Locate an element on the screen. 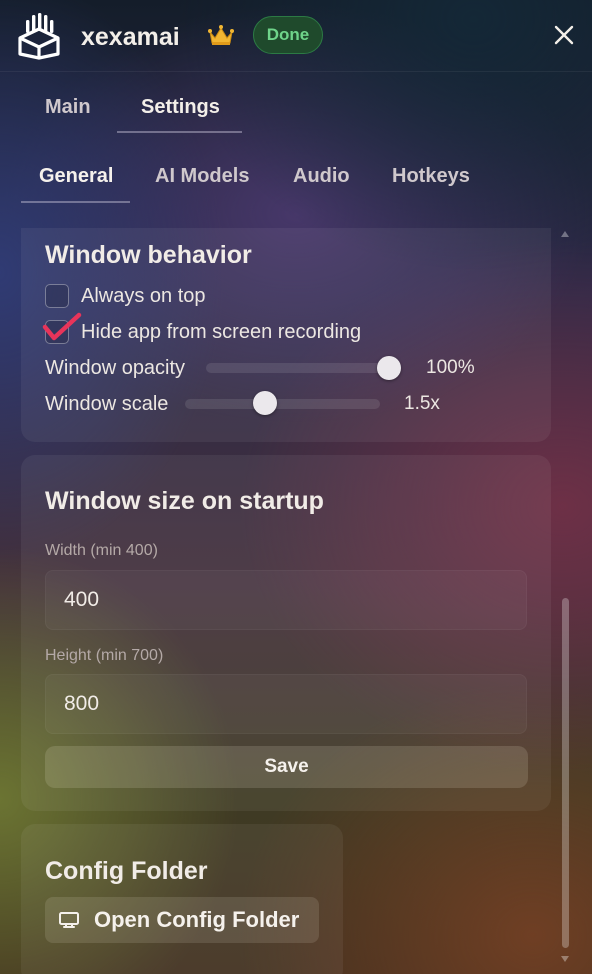 Image resolution: width=592 pixels, height=974 pixels. always-on-top-label: Always on top is located at coordinates (143, 296).